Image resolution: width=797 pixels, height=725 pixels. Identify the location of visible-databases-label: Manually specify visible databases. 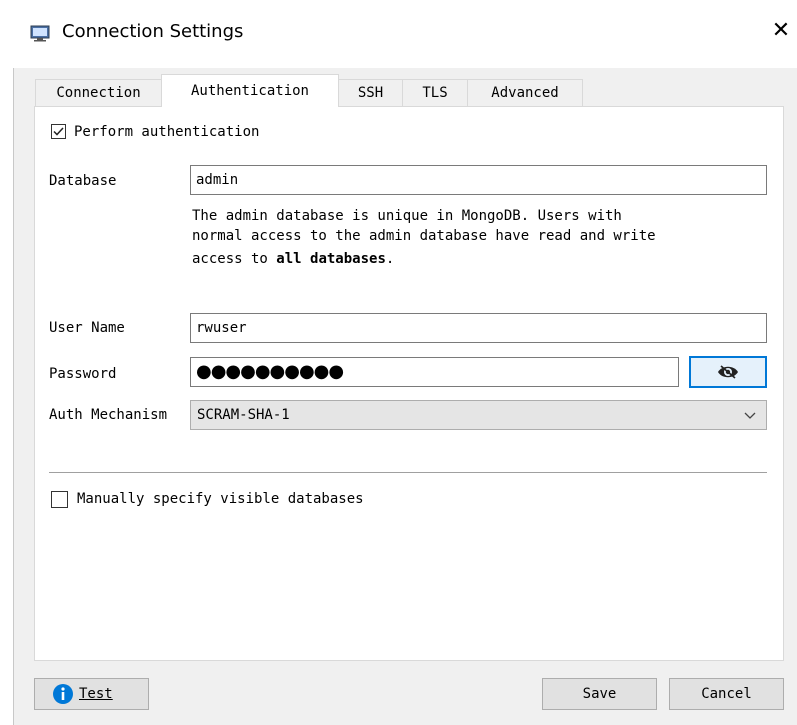
(220, 499).